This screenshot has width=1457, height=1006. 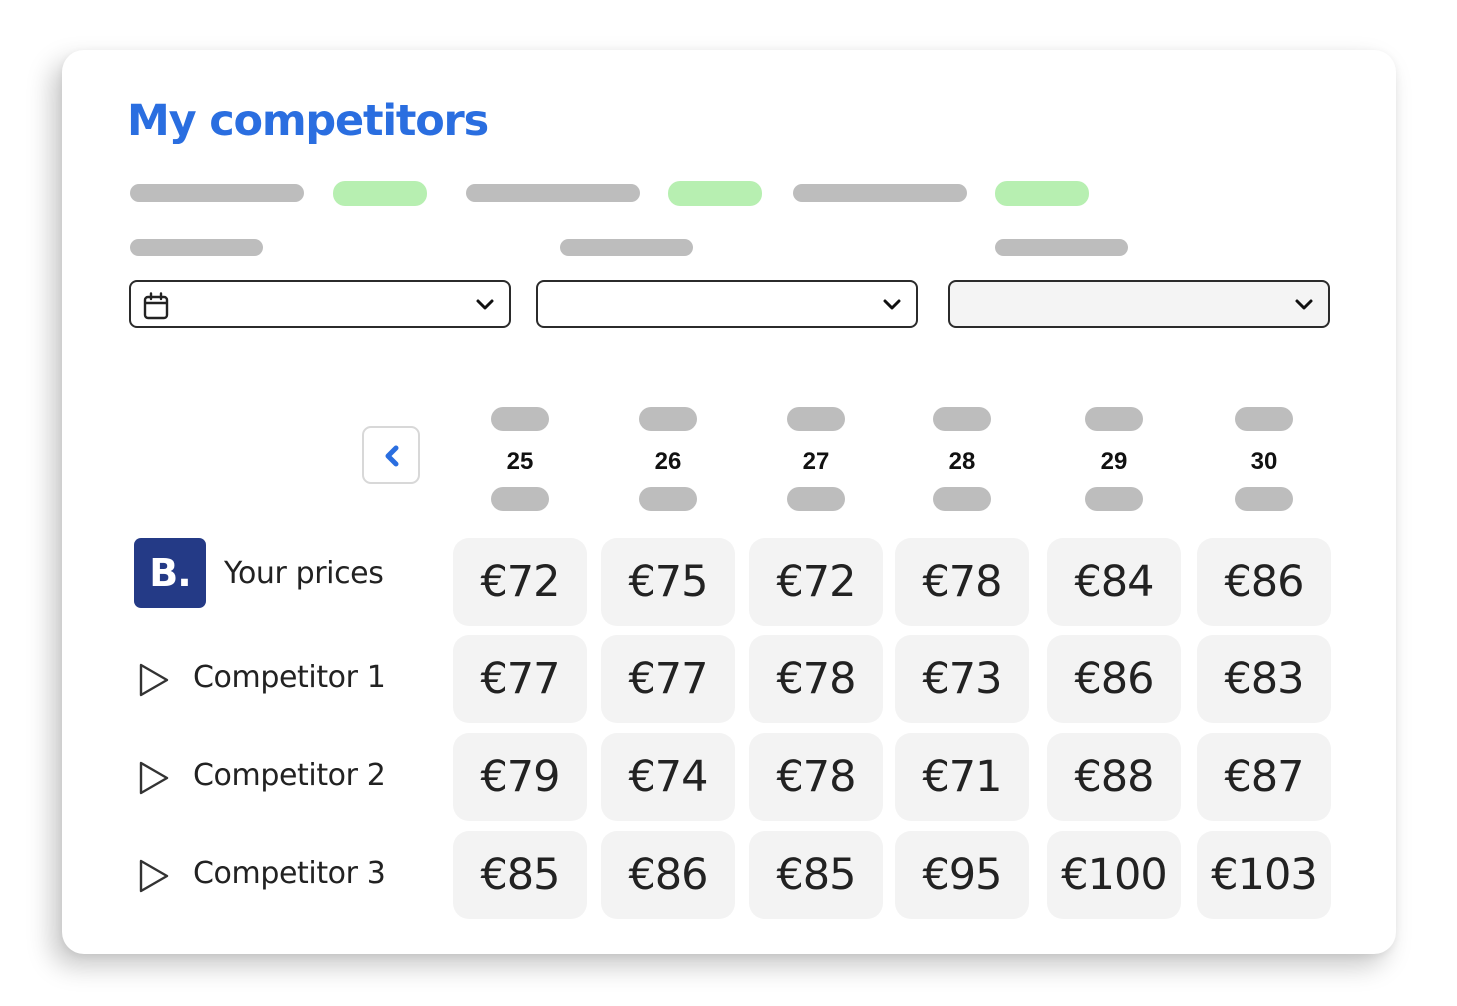 I want to click on previous-dates-button, so click(x=391, y=455).